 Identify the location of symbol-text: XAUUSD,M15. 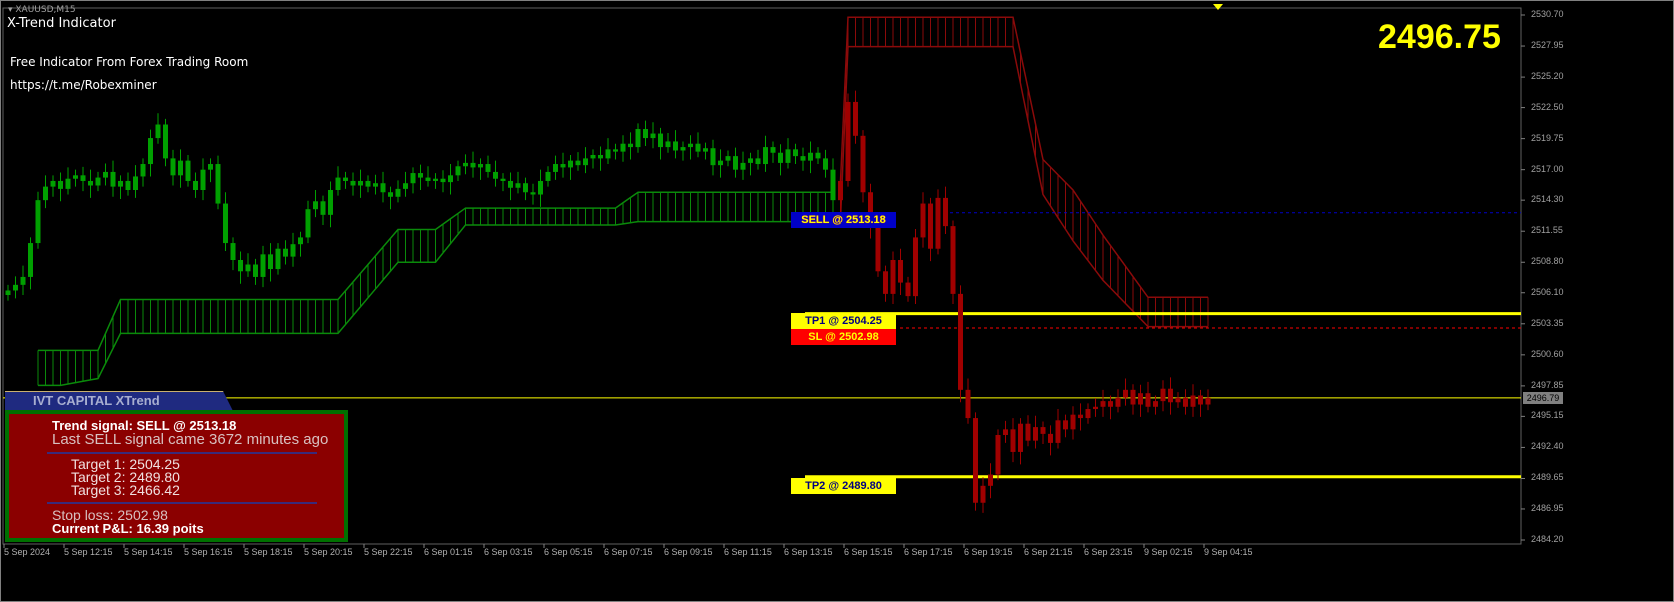
(45, 10).